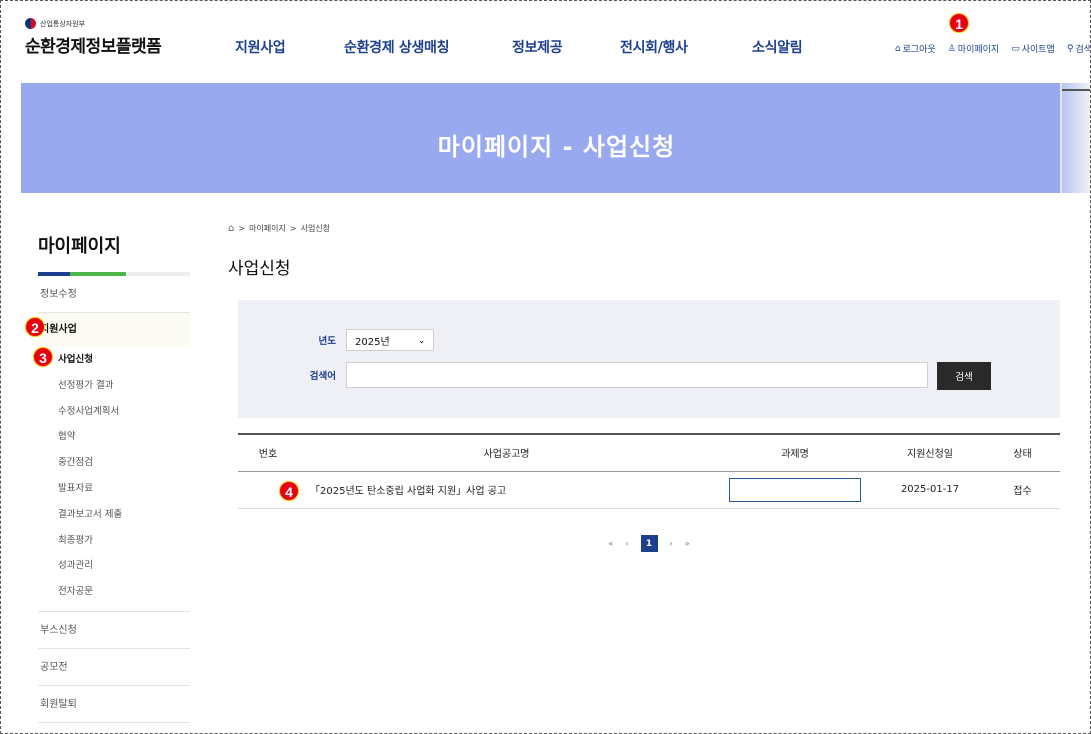 Image resolution: width=1091 pixels, height=734 pixels. What do you see at coordinates (93, 47) in the screenshot?
I see `site-title: 순환경제정보플랫폼` at bounding box center [93, 47].